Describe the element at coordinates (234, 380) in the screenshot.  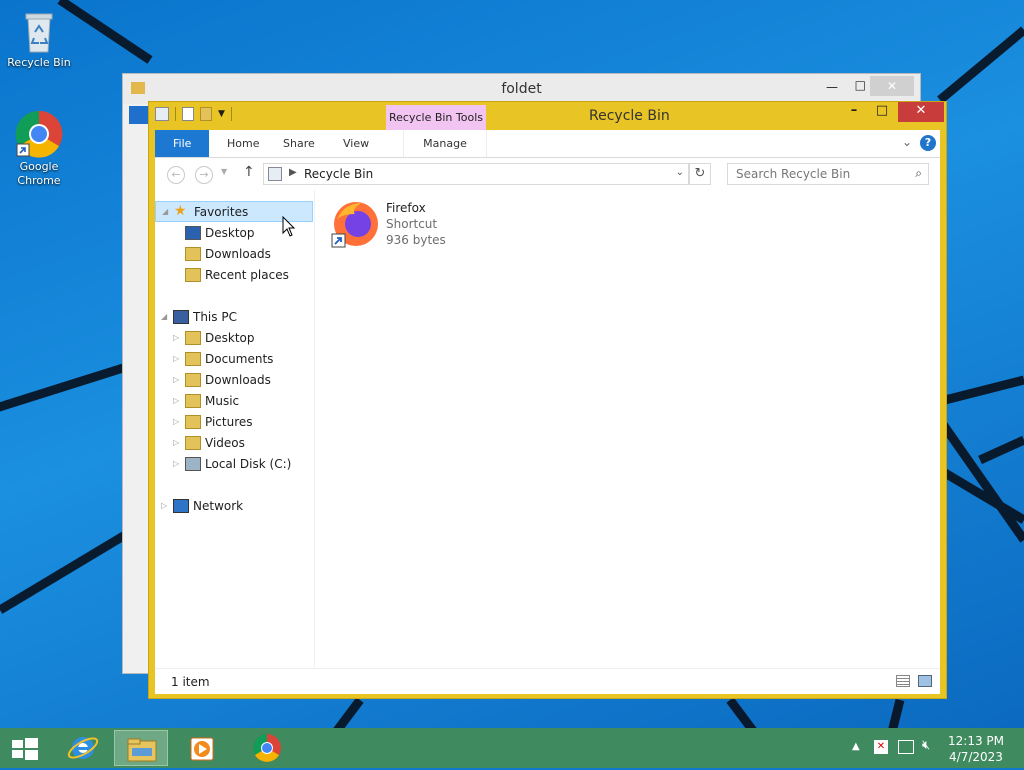
I see `nav-item-pc-downloads: ▷ Downloads` at that location.